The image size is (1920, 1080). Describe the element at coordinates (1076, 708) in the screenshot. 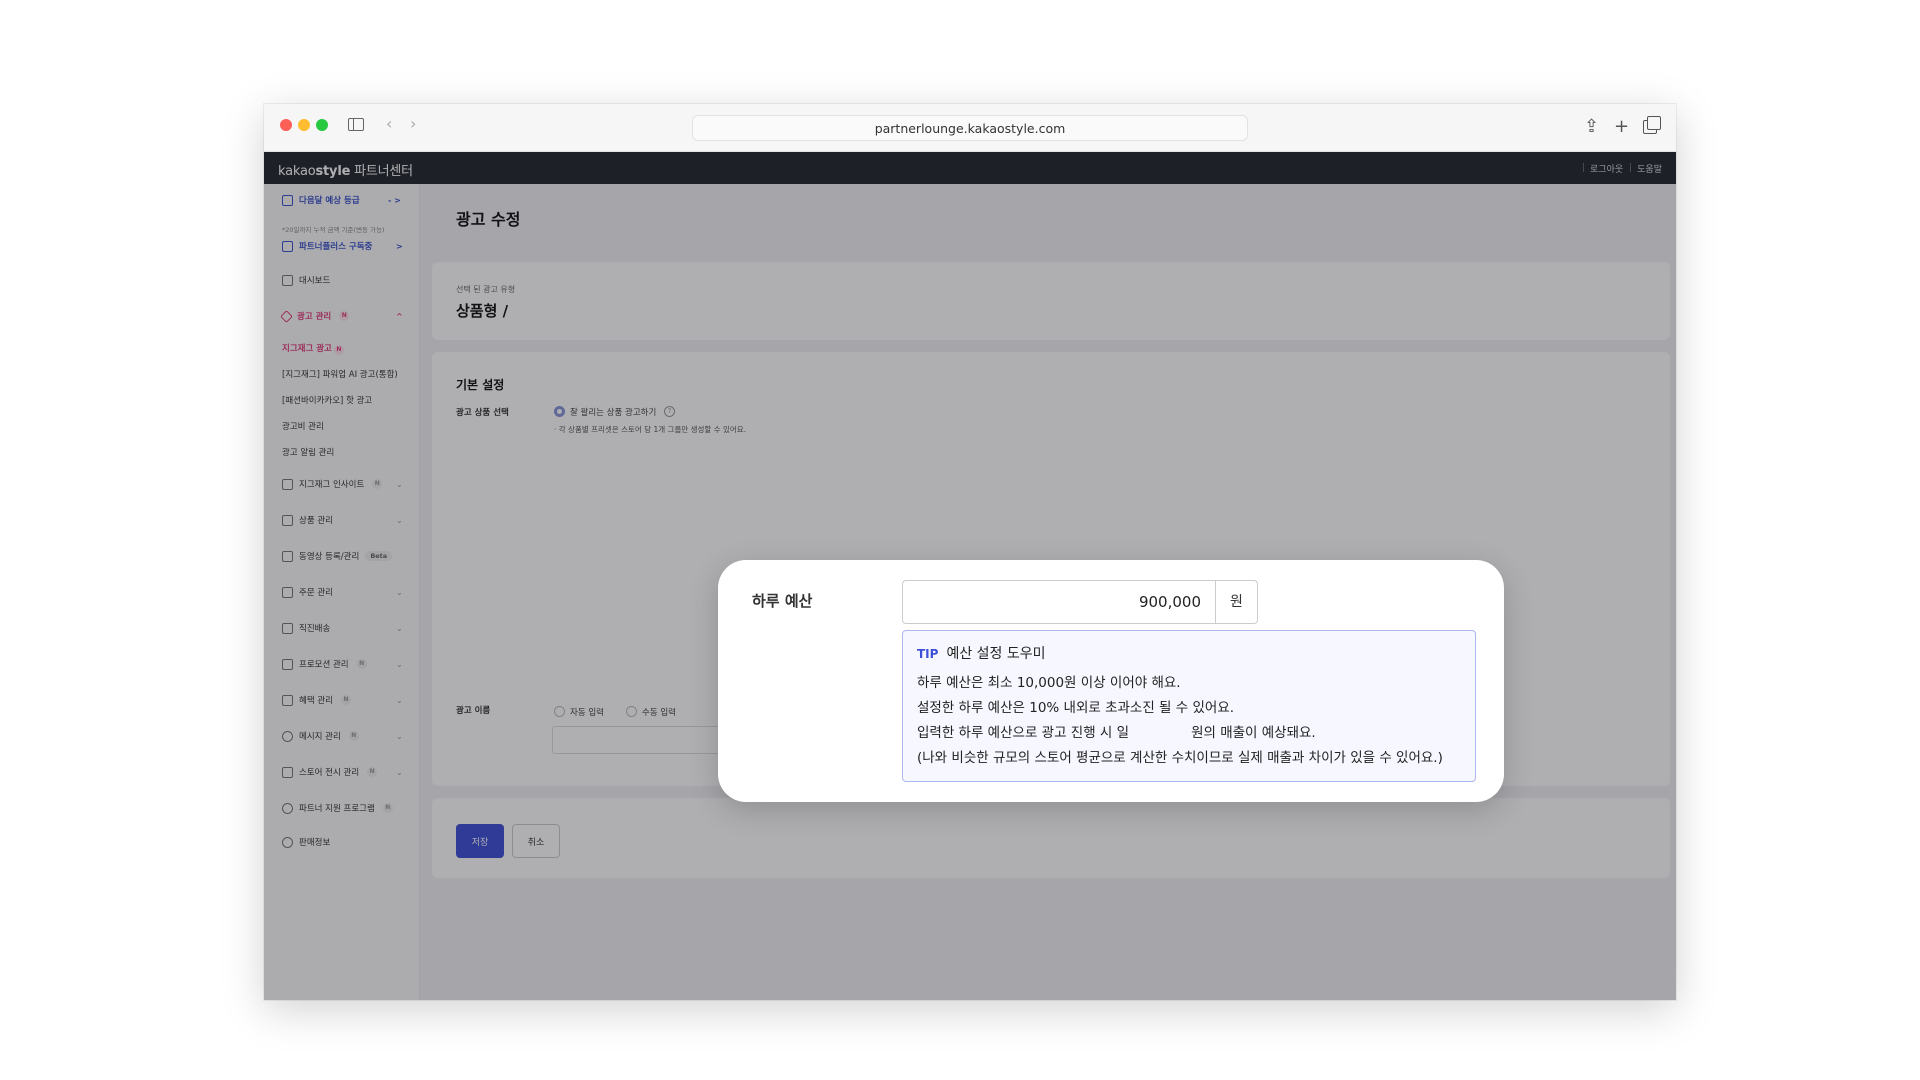

I see `tip-line-overspend: 설정한 하루 예산은 10% 내외로 초과소진 될 수 있어요.` at that location.